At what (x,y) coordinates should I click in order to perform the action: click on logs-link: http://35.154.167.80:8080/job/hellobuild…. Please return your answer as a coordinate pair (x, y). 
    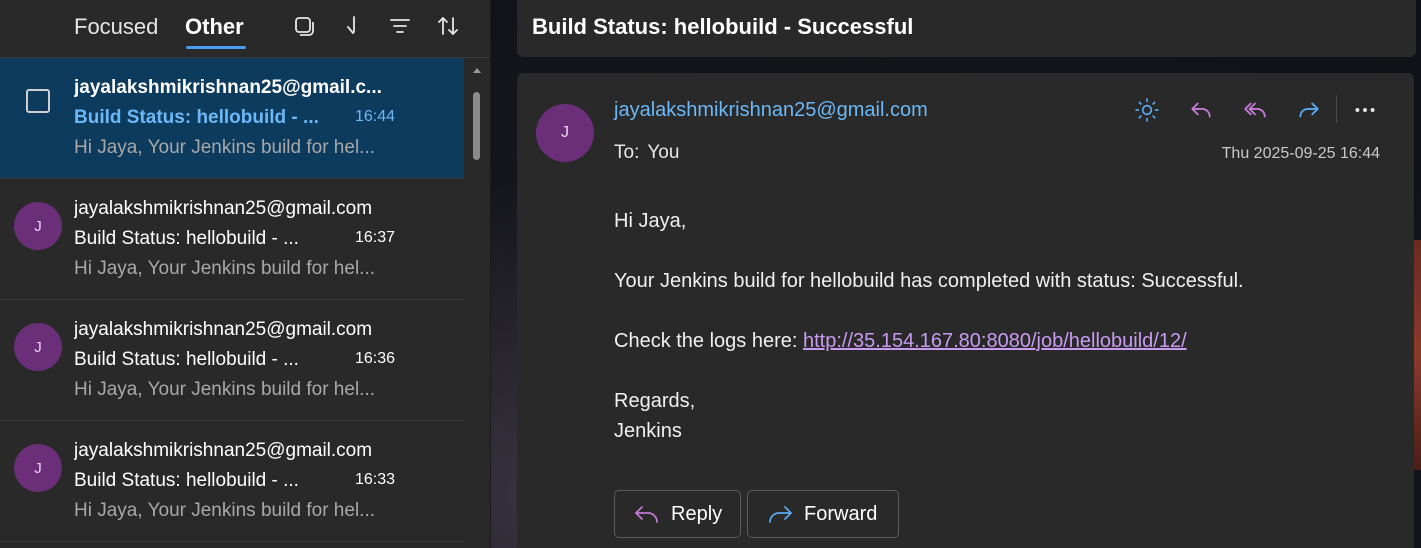
    Looking at the image, I should click on (995, 341).